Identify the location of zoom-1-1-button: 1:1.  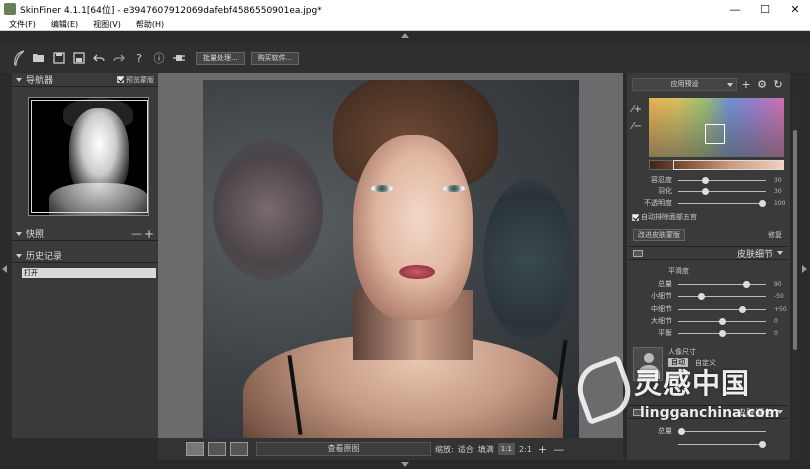
(506, 449).